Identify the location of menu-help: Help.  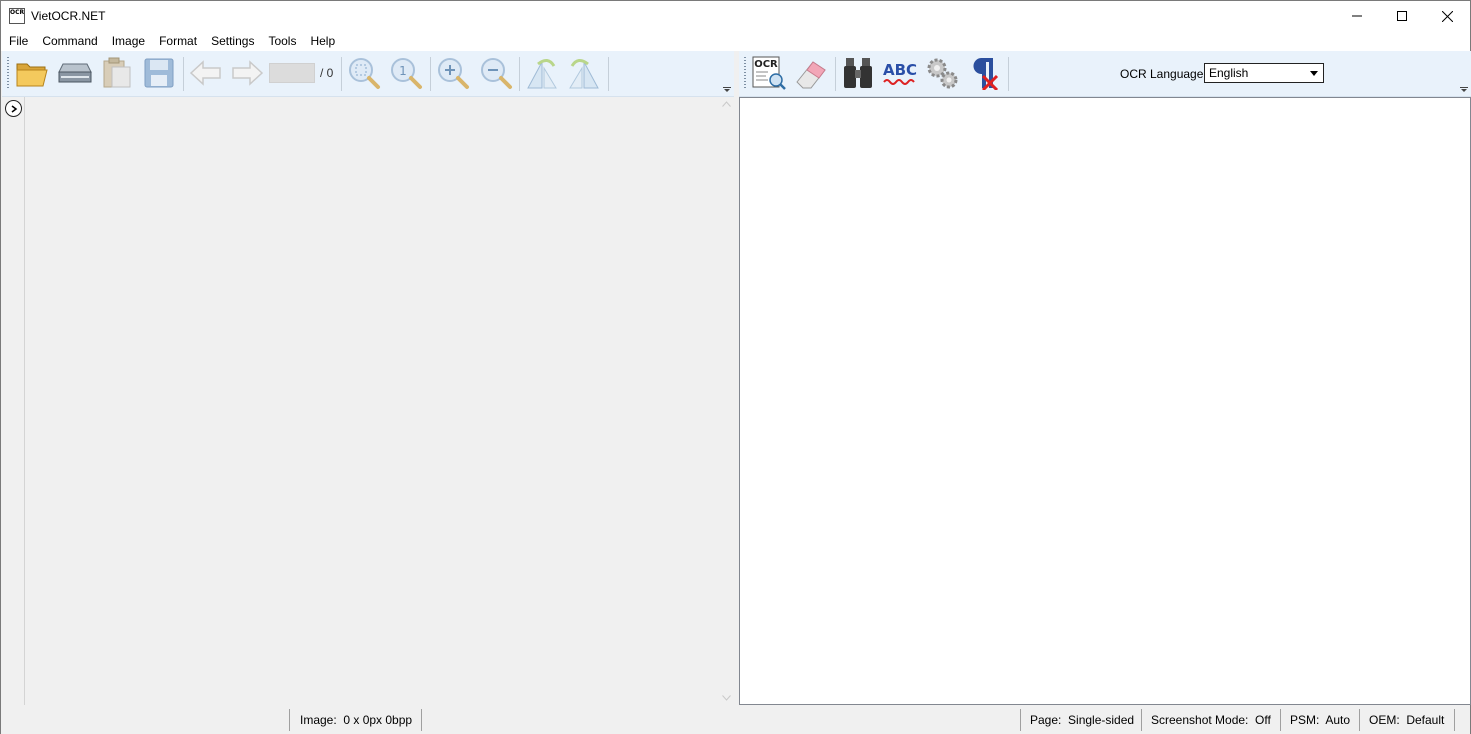
(322, 41).